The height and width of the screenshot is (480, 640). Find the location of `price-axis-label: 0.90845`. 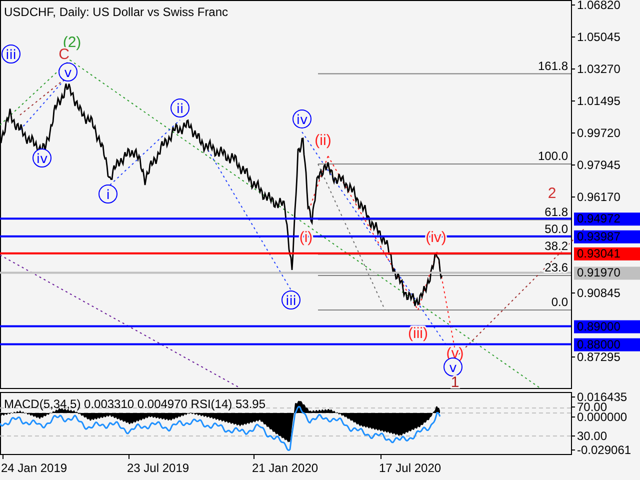

price-axis-label: 0.90845 is located at coordinates (598, 293).